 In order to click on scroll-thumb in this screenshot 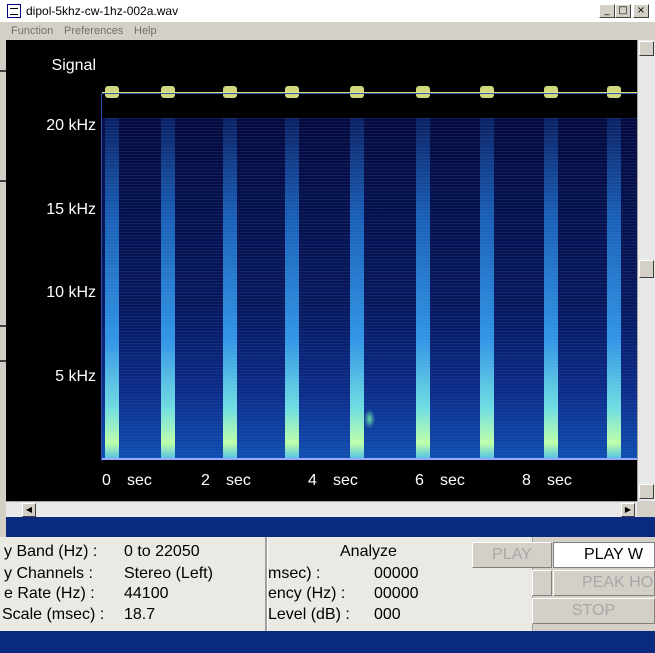, I will do `click(646, 269)`.